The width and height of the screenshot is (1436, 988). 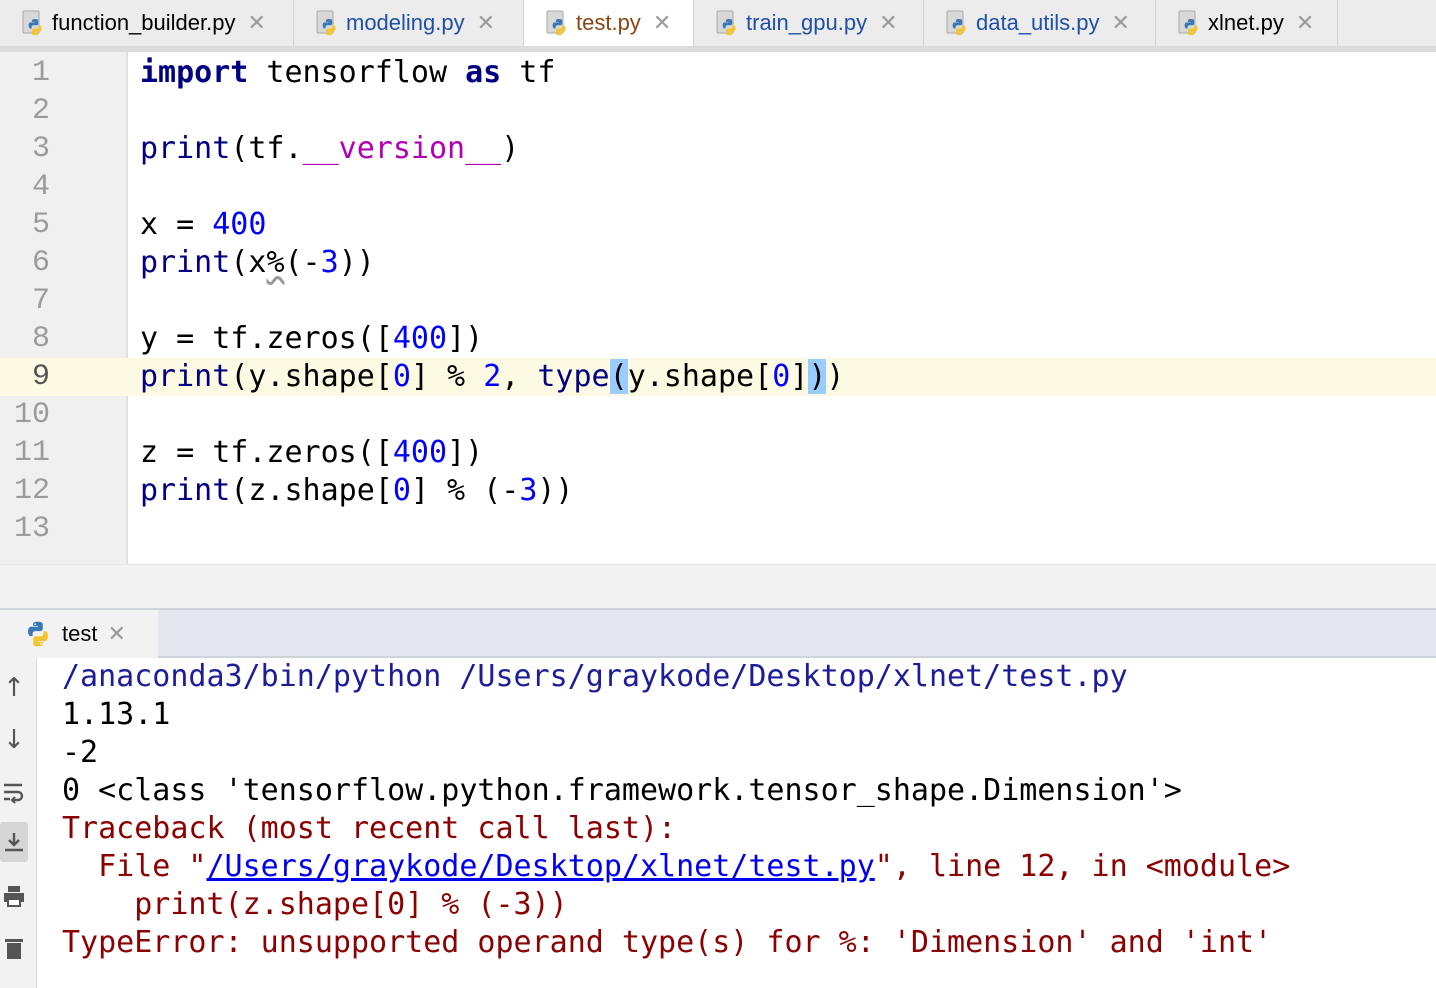 I want to click on panel-splitter, so click(x=718, y=586).